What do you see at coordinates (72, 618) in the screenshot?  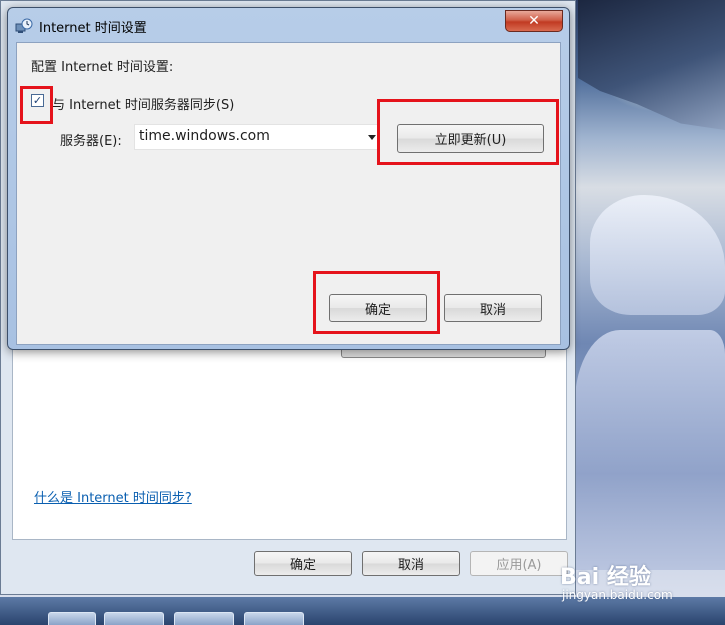 I see `taskbar-ie-icon` at bounding box center [72, 618].